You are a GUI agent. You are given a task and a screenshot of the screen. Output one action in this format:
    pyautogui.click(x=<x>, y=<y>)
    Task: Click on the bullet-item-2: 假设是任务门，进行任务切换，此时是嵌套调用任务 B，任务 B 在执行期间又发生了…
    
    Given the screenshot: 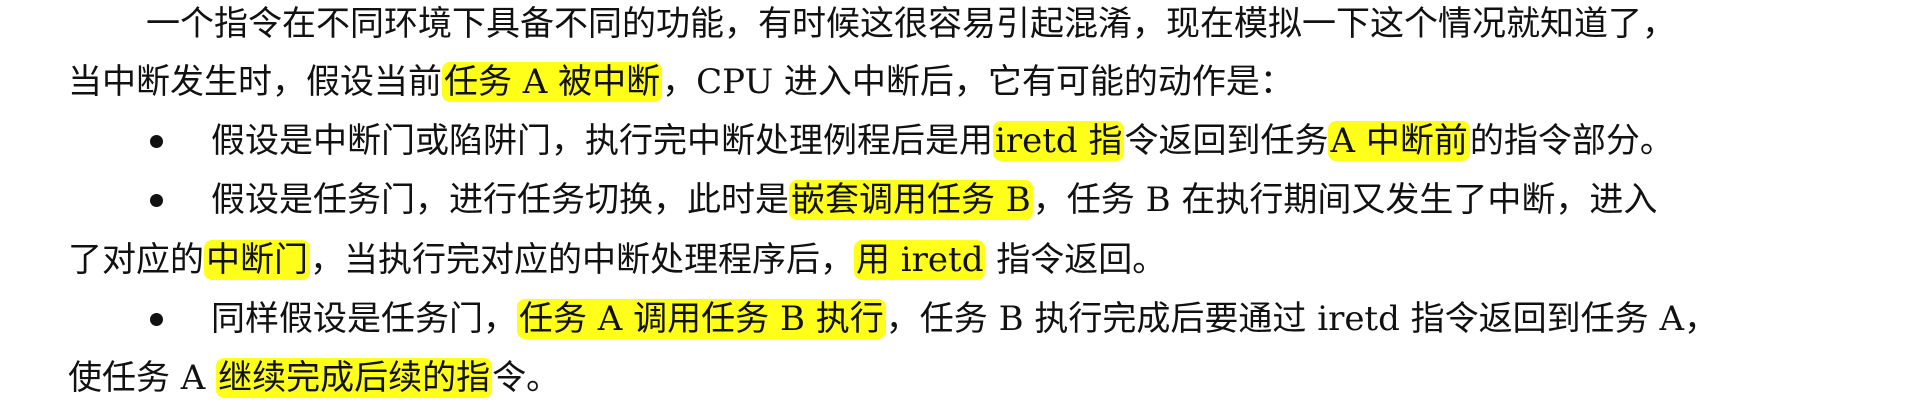 What is the action you would take?
    pyautogui.click(x=934, y=200)
    